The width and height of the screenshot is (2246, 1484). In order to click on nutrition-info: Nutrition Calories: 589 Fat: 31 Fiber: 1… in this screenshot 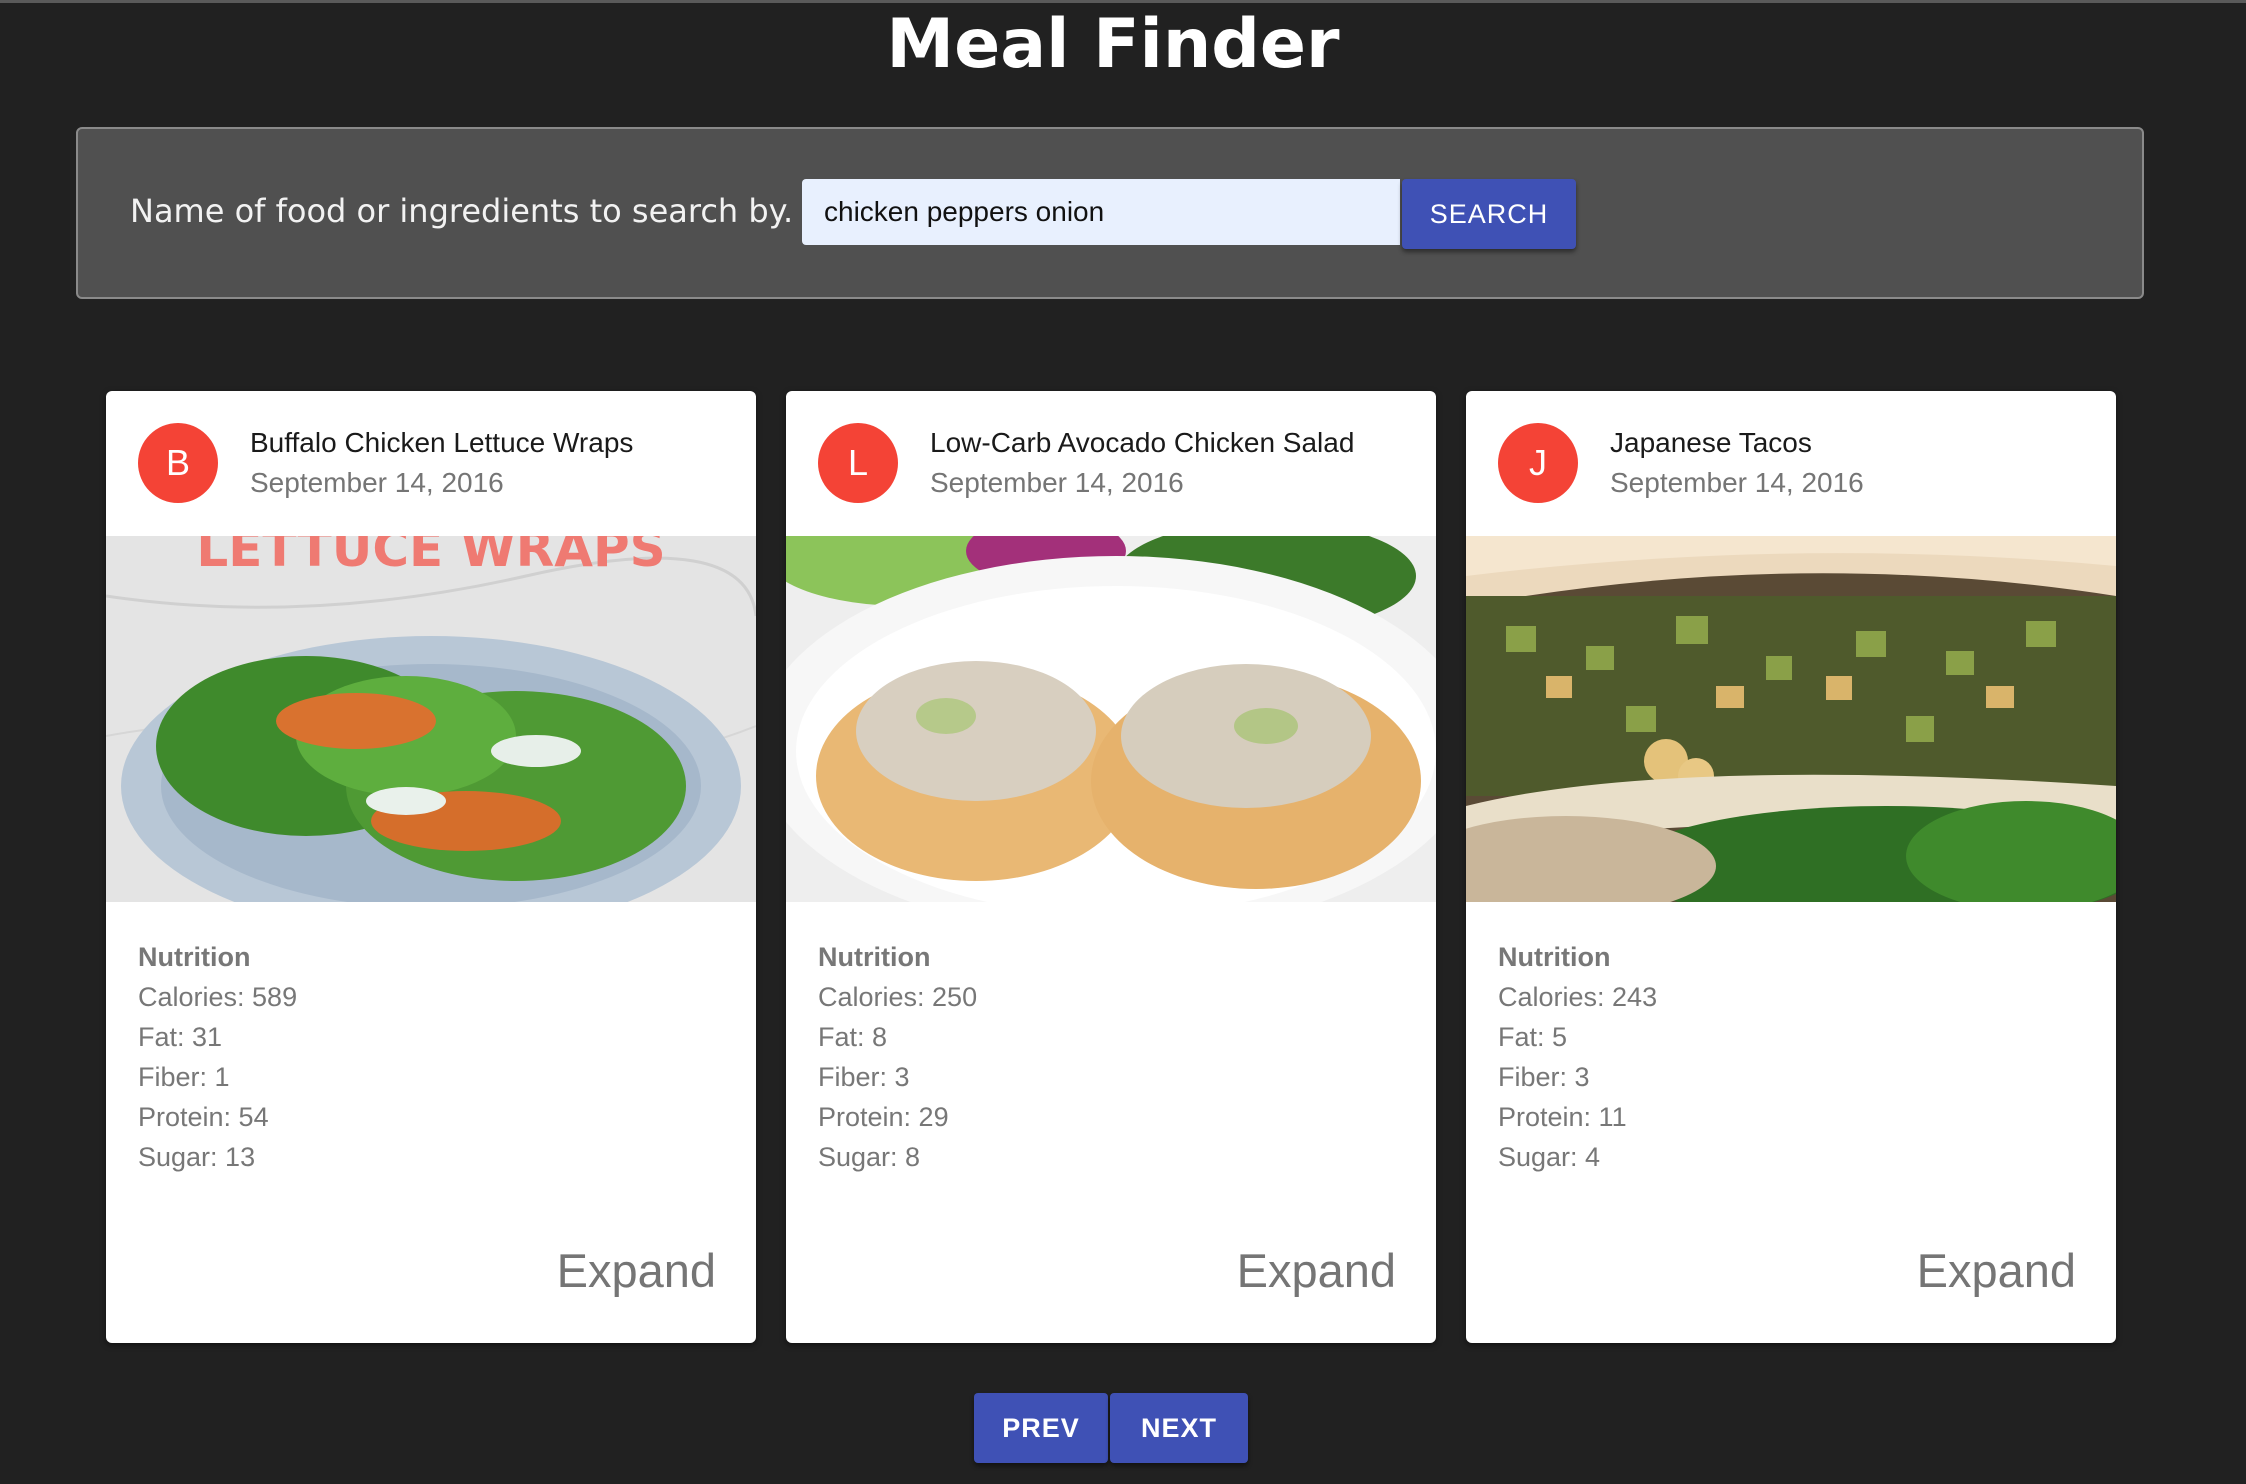, I will do `click(217, 1057)`.